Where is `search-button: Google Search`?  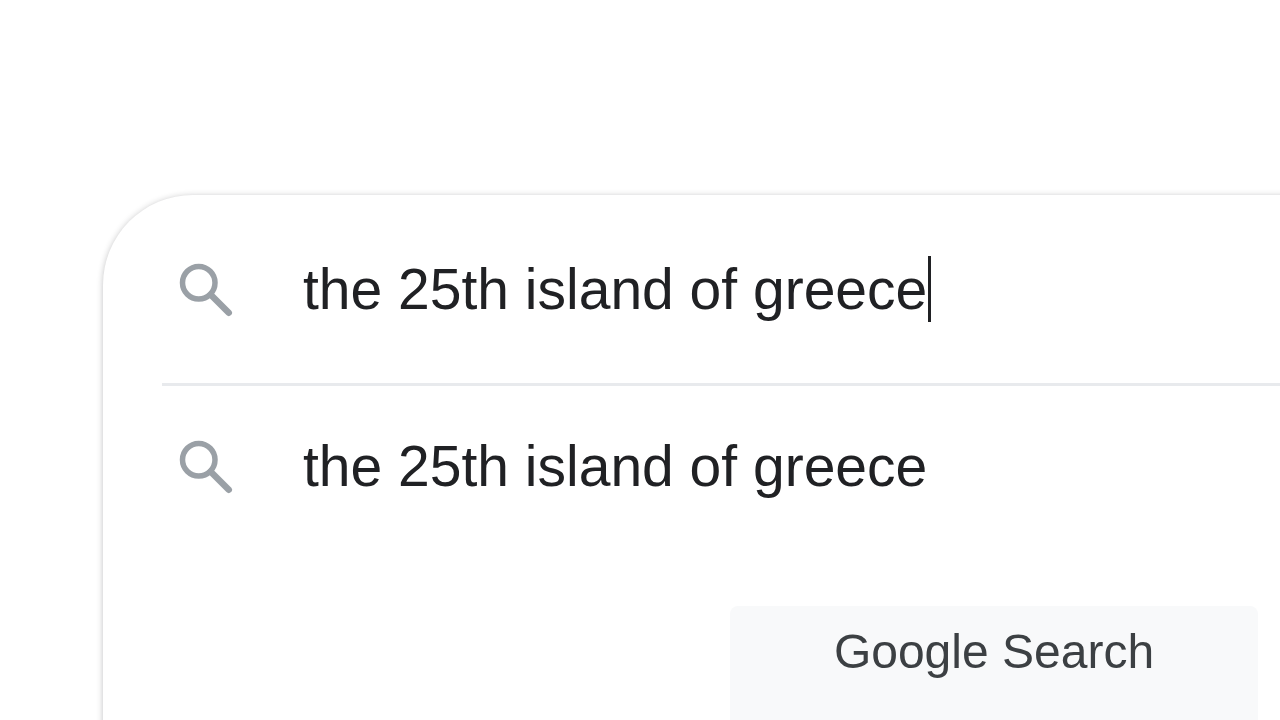 search-button: Google Search is located at coordinates (994, 663).